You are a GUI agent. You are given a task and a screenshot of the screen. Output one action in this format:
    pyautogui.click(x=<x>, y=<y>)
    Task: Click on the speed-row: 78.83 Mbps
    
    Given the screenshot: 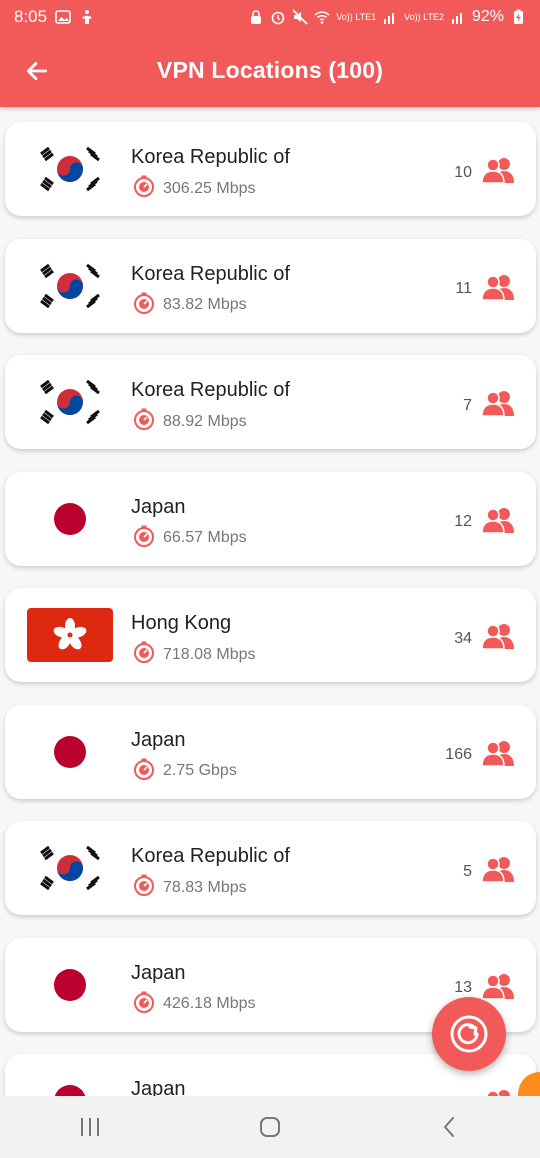 What is the action you would take?
    pyautogui.click(x=190, y=887)
    